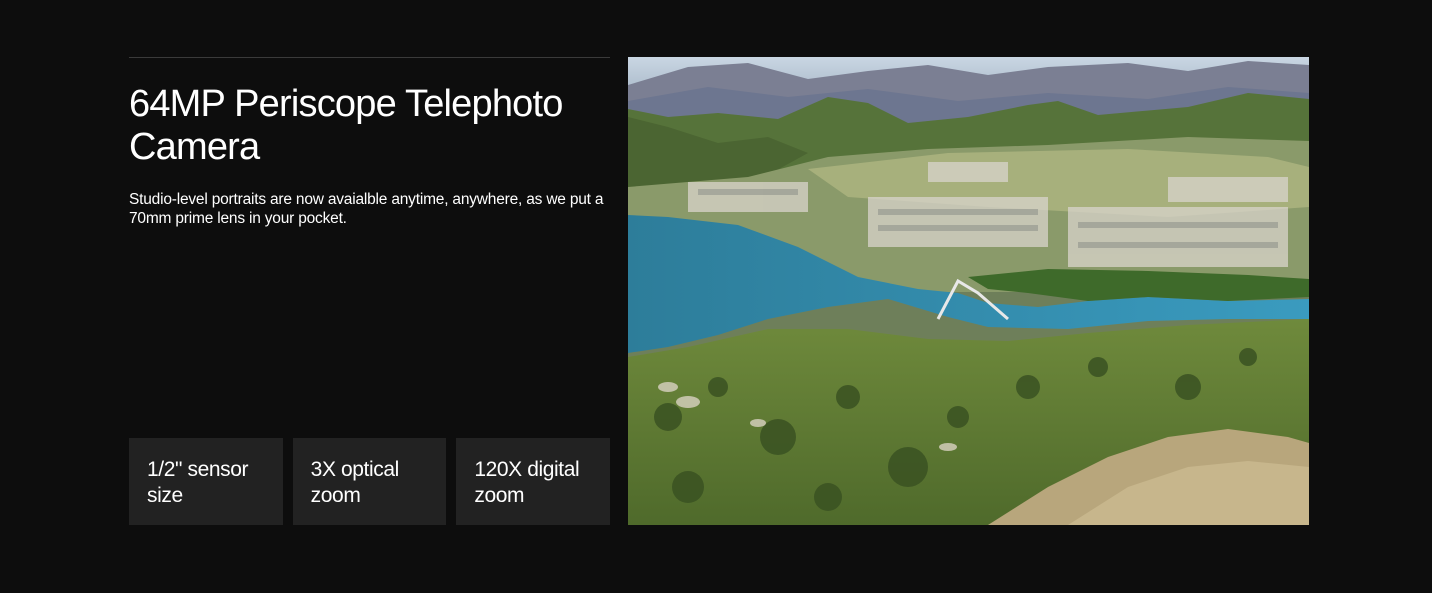 This screenshot has width=1432, height=593. Describe the element at coordinates (355, 482) in the screenshot. I see `spec-label: 3X optical zoom` at that location.